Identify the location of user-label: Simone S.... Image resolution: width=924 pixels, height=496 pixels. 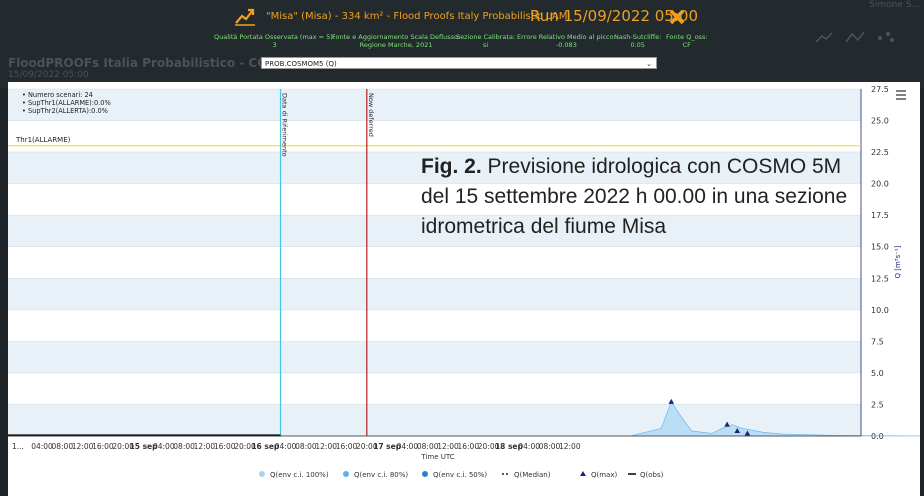
(894, 5).